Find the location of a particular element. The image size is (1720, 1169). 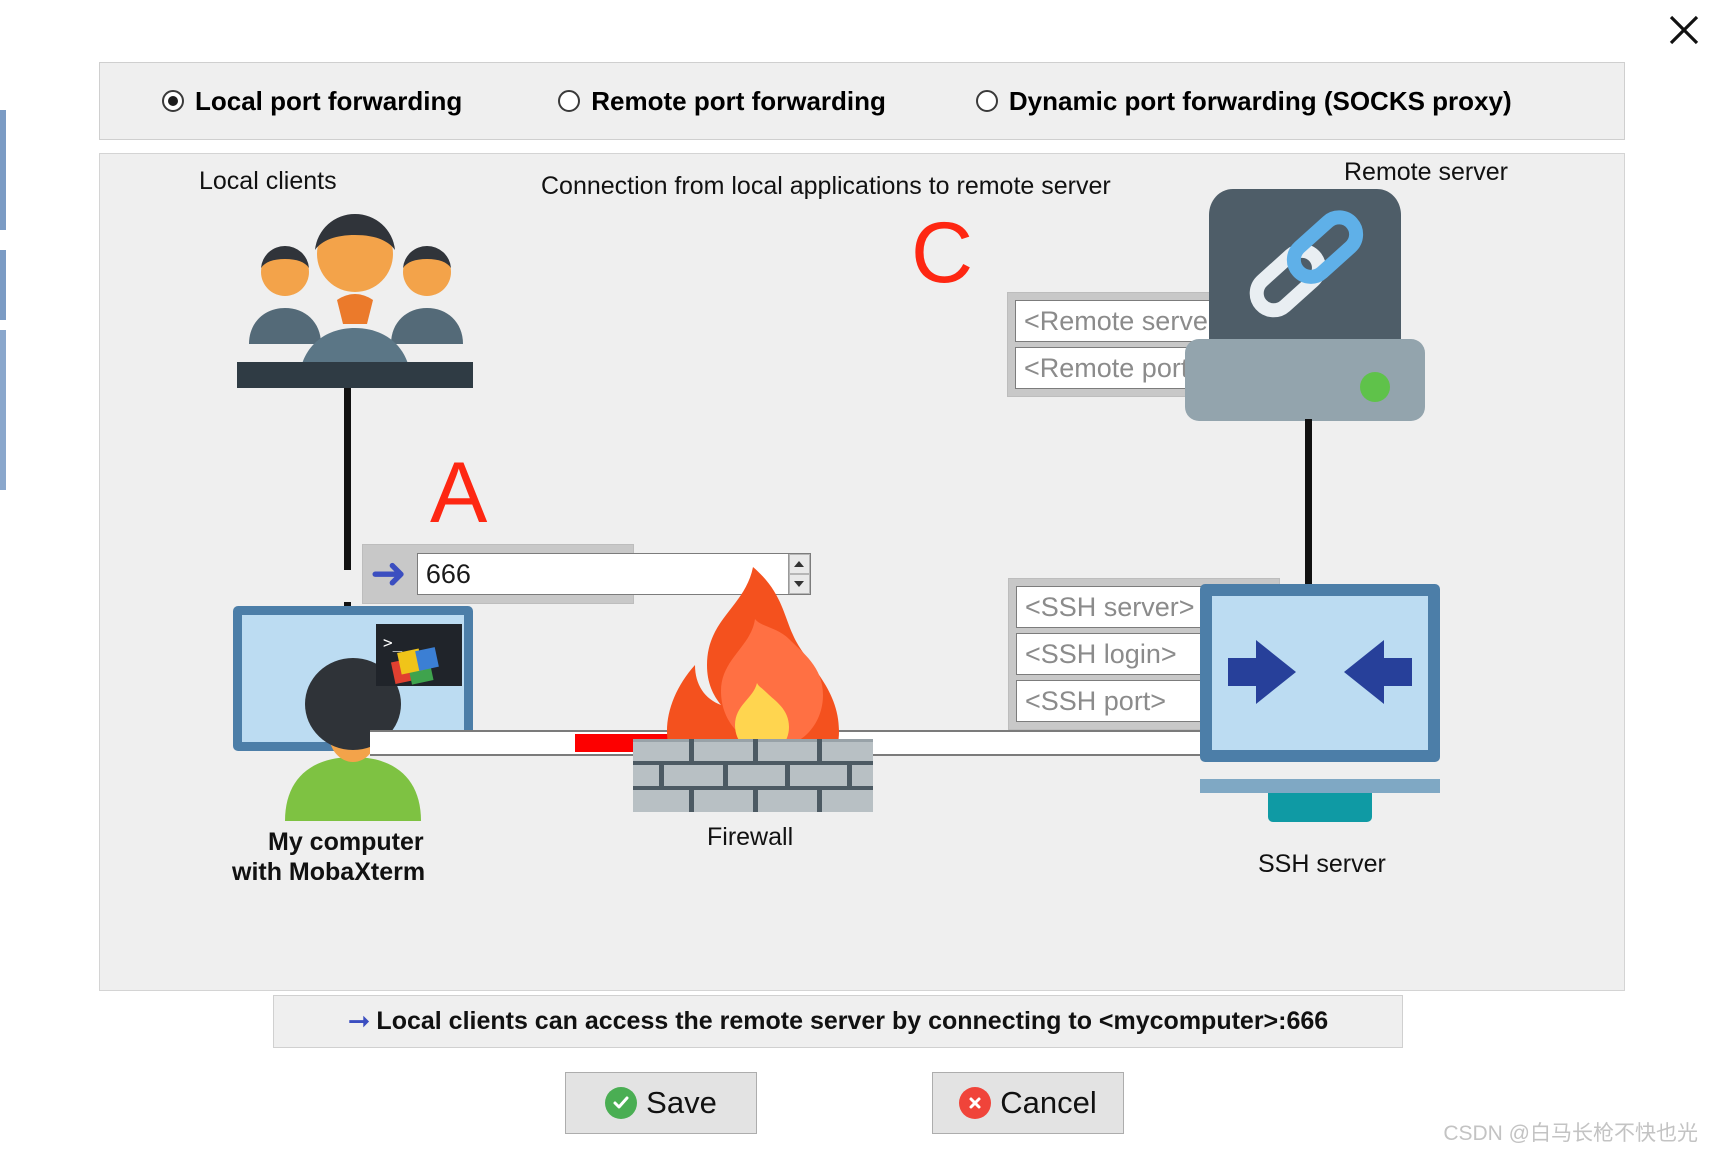

ssh-server-icon is located at coordinates (1320, 703).